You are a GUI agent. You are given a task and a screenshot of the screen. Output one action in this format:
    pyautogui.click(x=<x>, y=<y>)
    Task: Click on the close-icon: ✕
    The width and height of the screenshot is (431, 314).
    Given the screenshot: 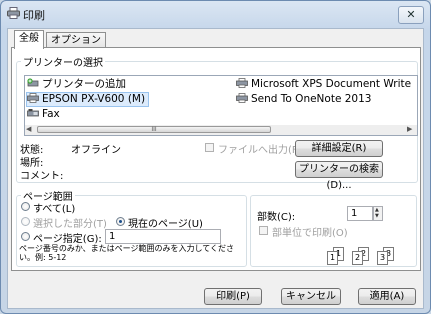 What is the action you would take?
    pyautogui.click(x=411, y=14)
    